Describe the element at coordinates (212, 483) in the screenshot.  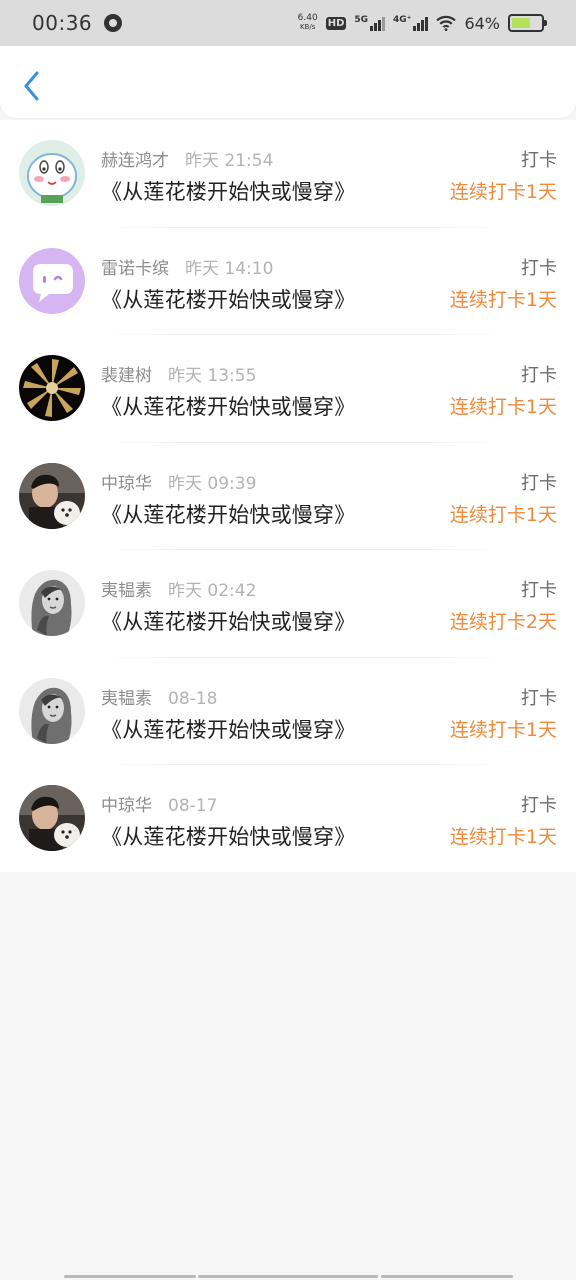
I see `checkin-time: 昨天 09:39` at that location.